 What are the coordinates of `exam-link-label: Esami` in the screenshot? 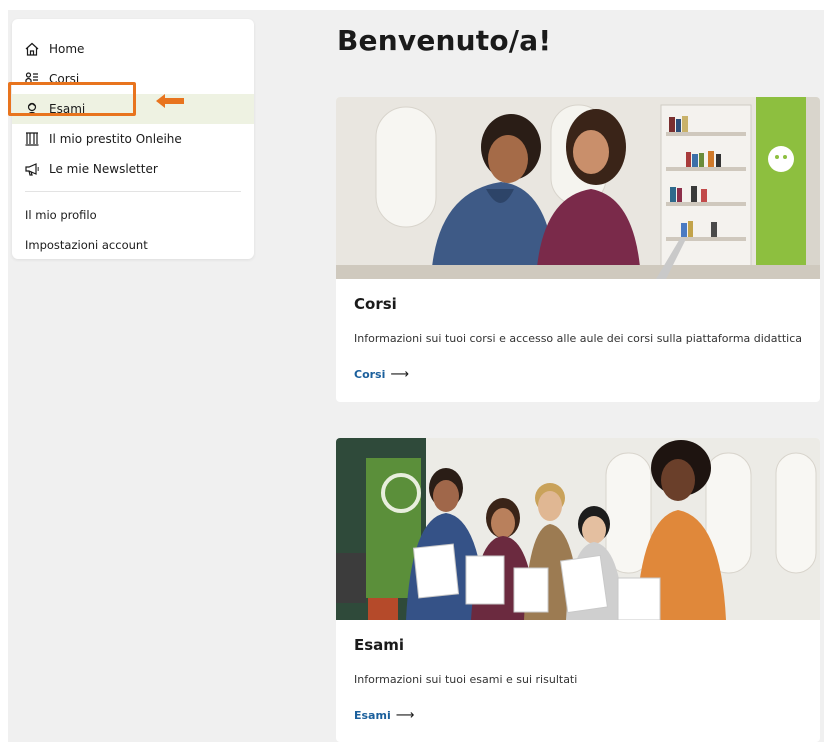 It's located at (372, 715).